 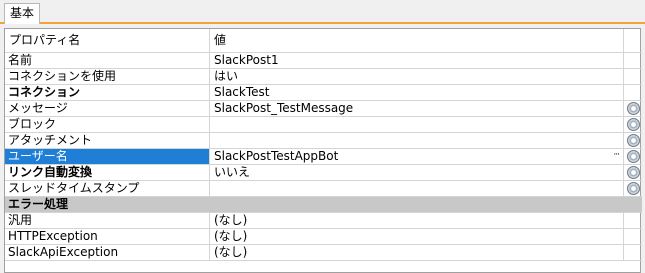 I want to click on property-value-text: はい, so click(x=226, y=76).